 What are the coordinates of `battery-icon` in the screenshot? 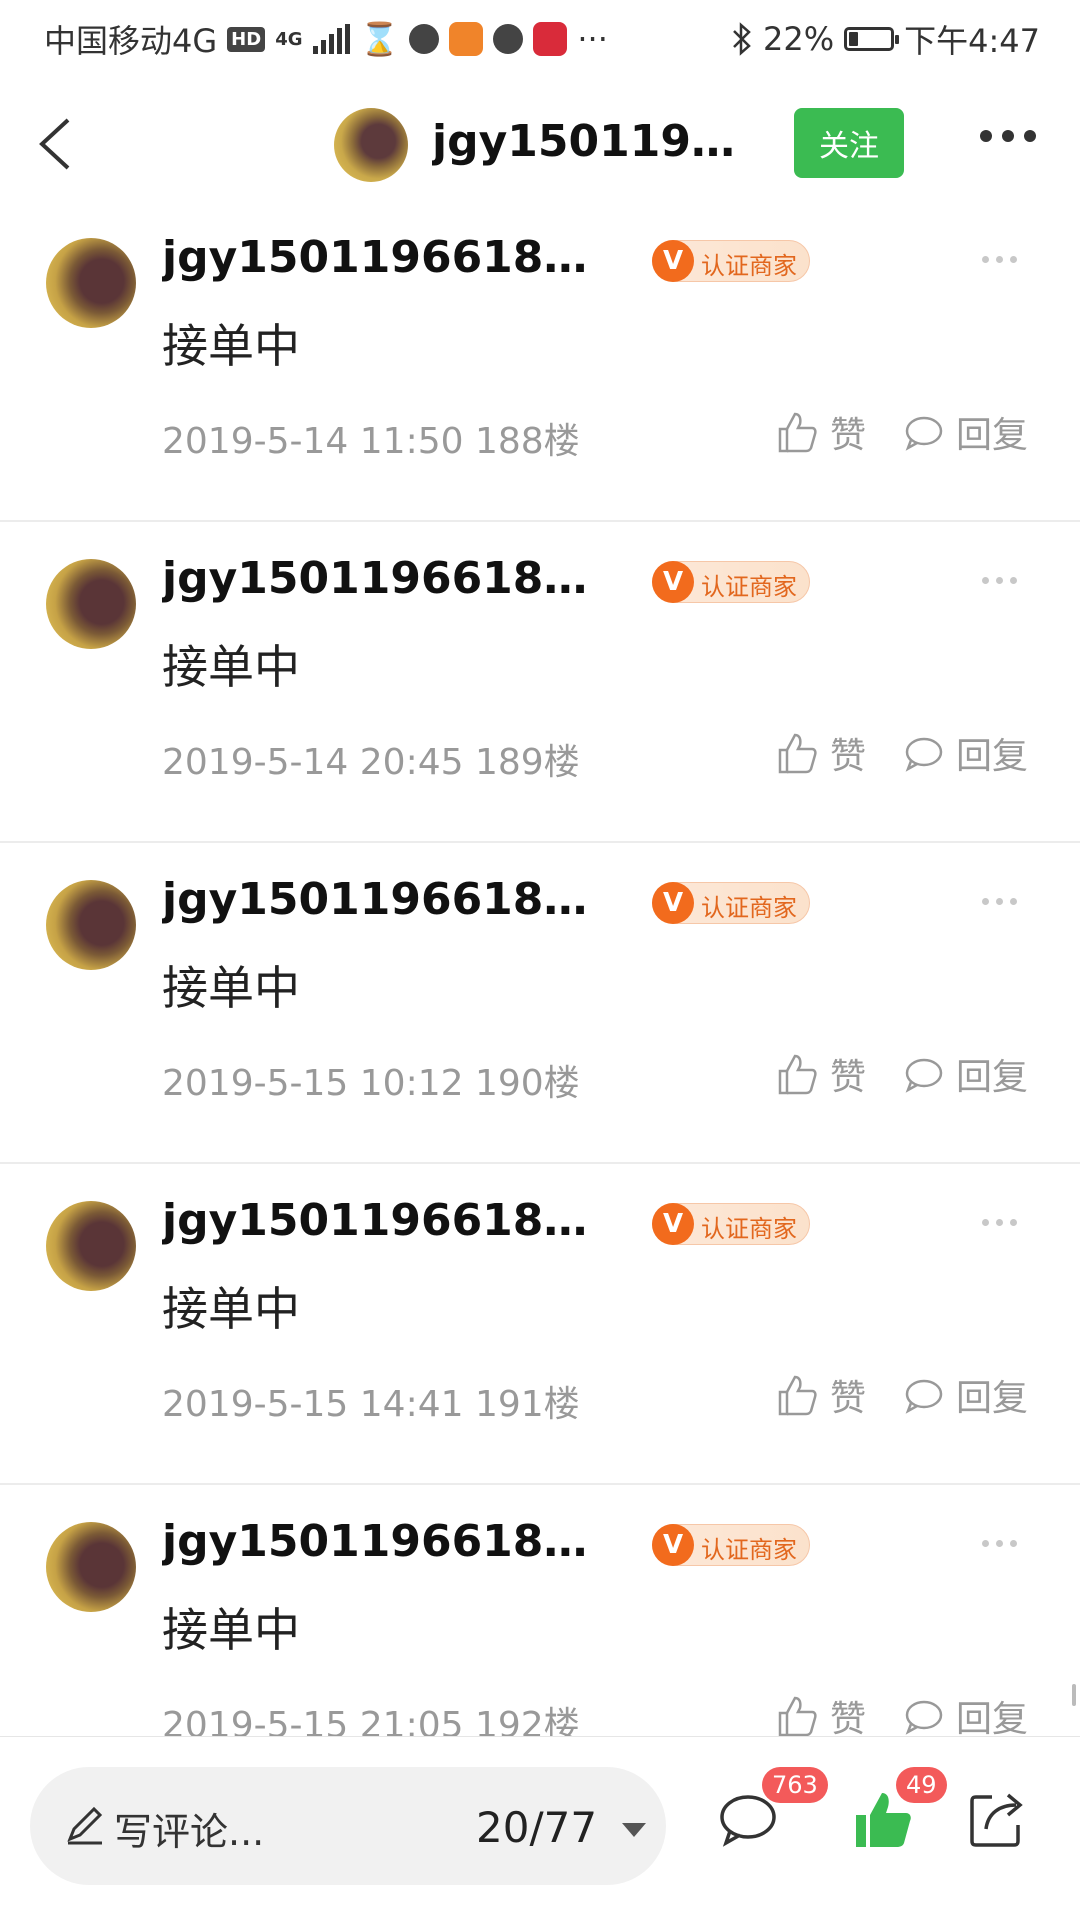 It's located at (872, 39).